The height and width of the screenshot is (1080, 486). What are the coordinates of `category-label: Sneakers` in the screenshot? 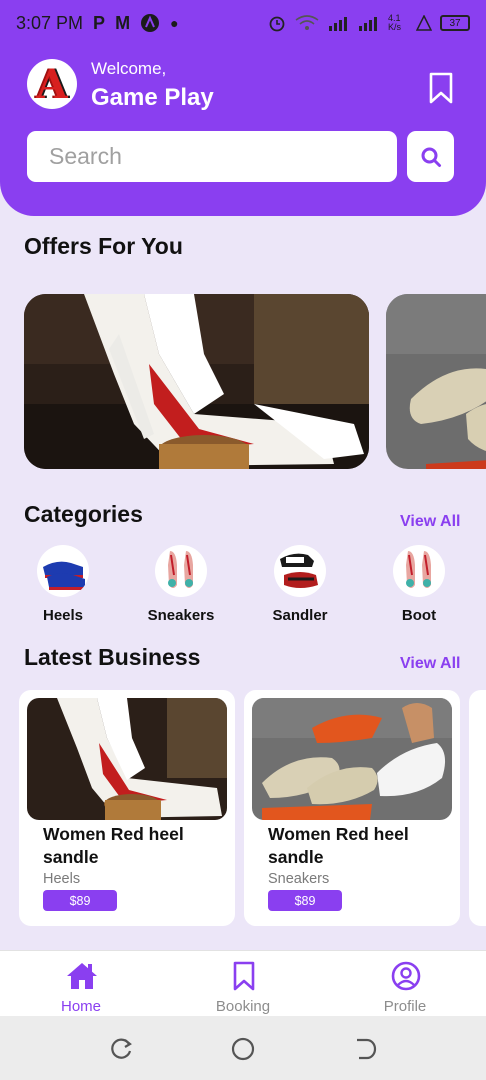 It's located at (181, 615).